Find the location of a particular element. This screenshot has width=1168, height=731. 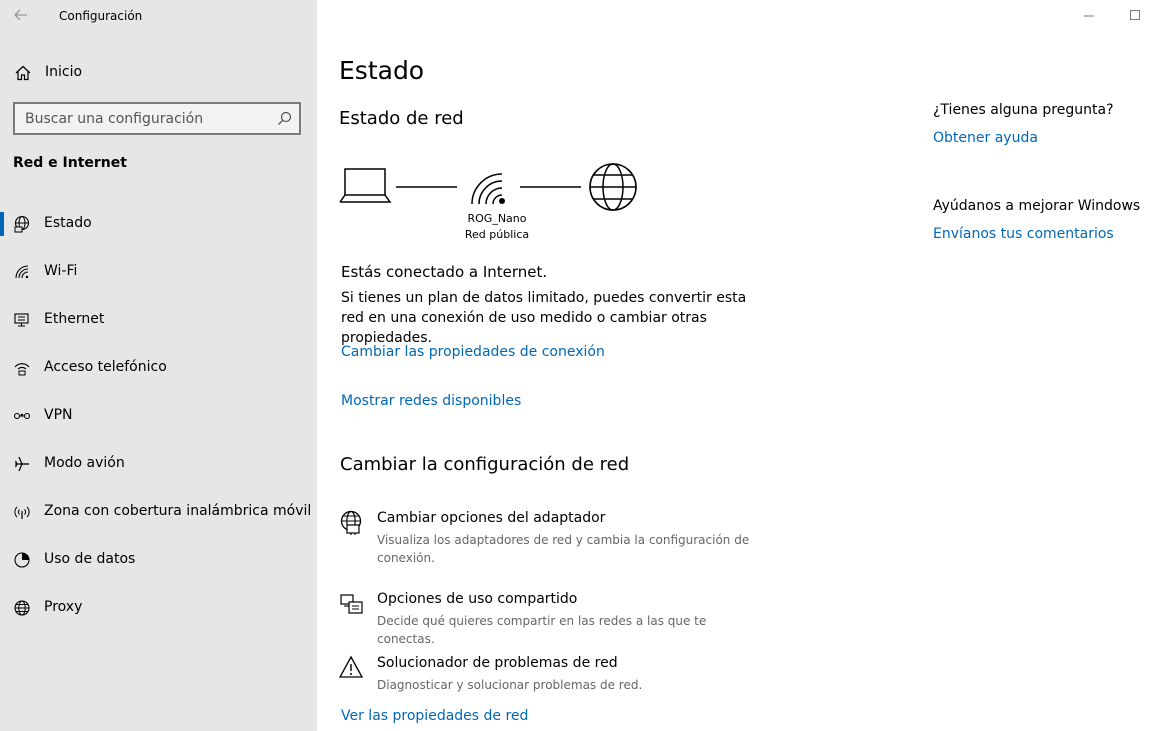

option-title: Opciones de uso compartido is located at coordinates (477, 599).